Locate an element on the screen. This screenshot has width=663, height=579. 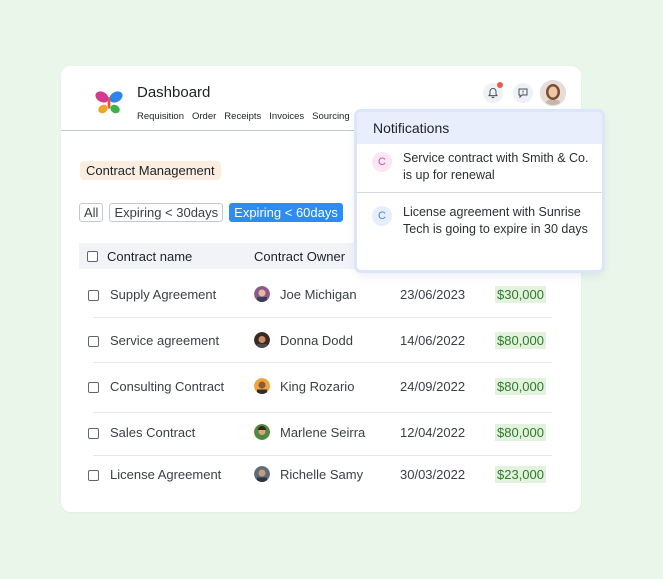
contract-name: License Agreement is located at coordinates (166, 474).